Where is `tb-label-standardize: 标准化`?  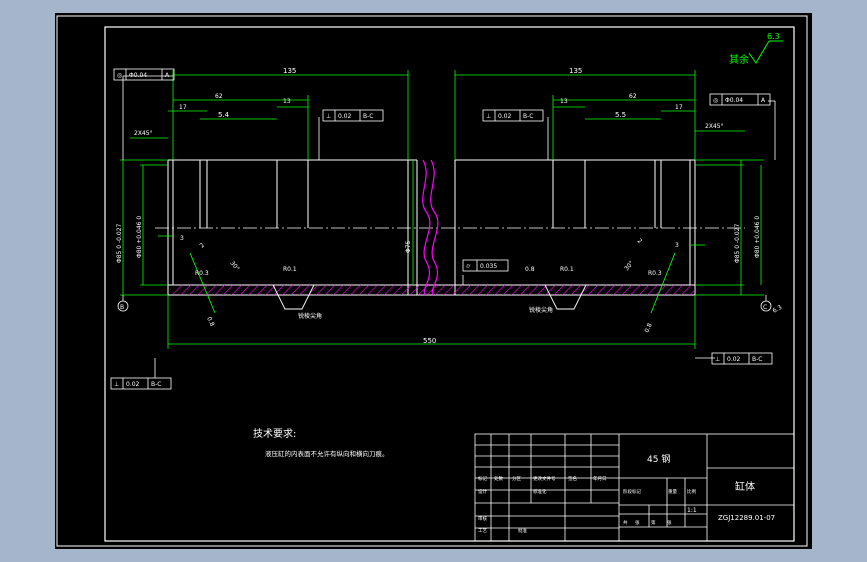
tb-label-standardize: 标准化 is located at coordinates (540, 491).